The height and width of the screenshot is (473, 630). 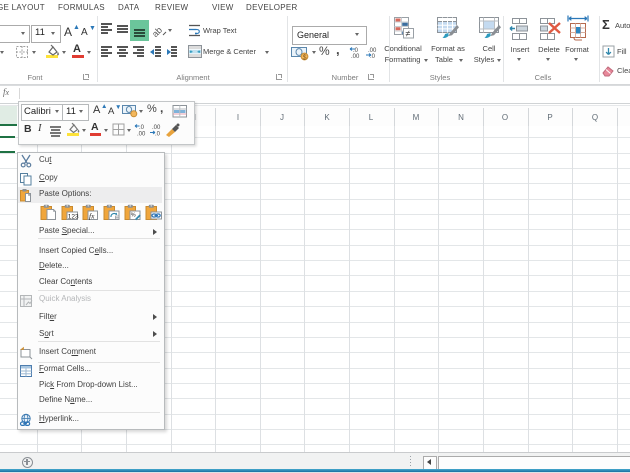 I want to click on svg-text: 123, so click(x=72, y=217).